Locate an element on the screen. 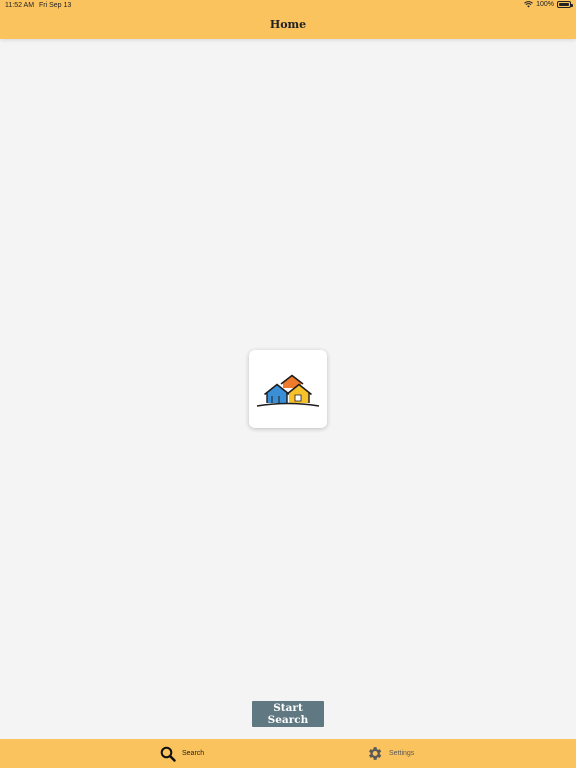  tab-search-label: Search is located at coordinates (193, 753).